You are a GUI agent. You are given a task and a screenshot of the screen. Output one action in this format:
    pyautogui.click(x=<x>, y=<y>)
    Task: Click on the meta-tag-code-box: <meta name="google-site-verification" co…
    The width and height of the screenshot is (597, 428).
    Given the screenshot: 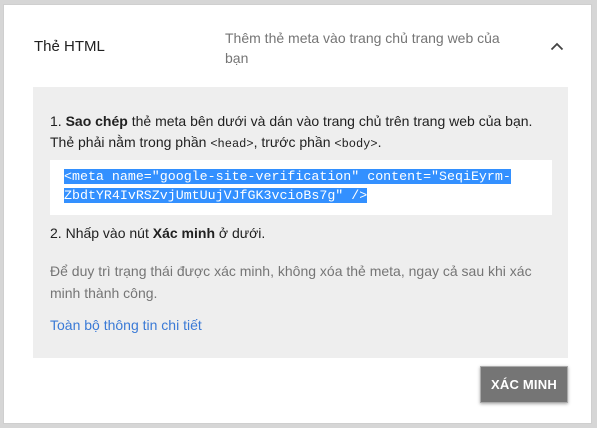 What is the action you would take?
    pyautogui.click(x=301, y=187)
    